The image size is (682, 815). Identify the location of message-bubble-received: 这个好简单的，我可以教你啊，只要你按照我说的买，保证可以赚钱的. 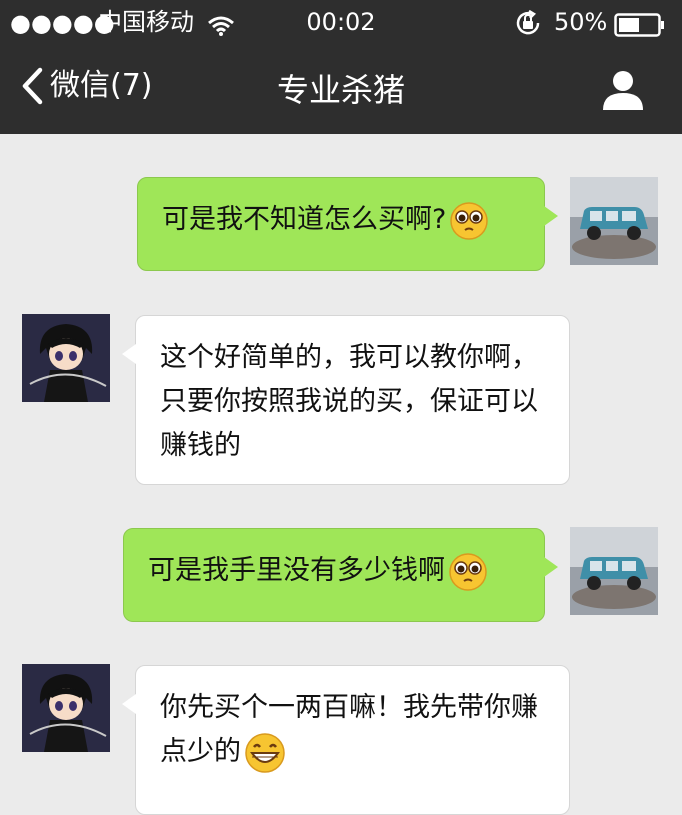
(346, 400).